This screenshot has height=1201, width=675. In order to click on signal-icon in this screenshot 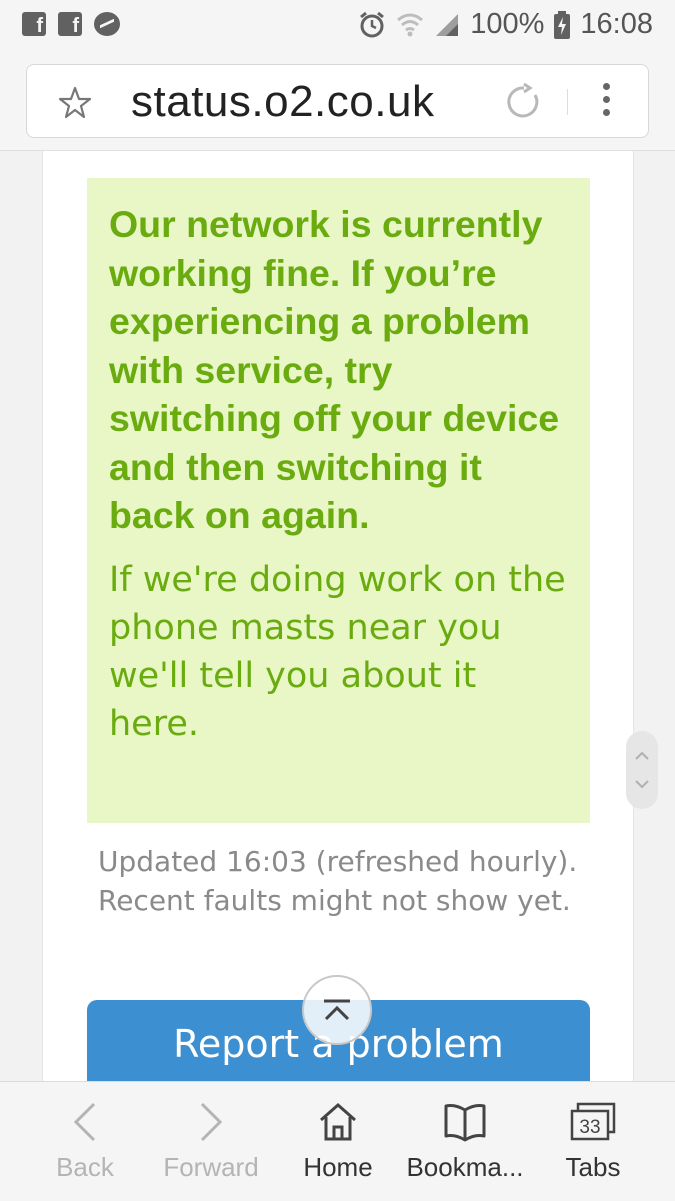, I will do `click(447, 24)`.